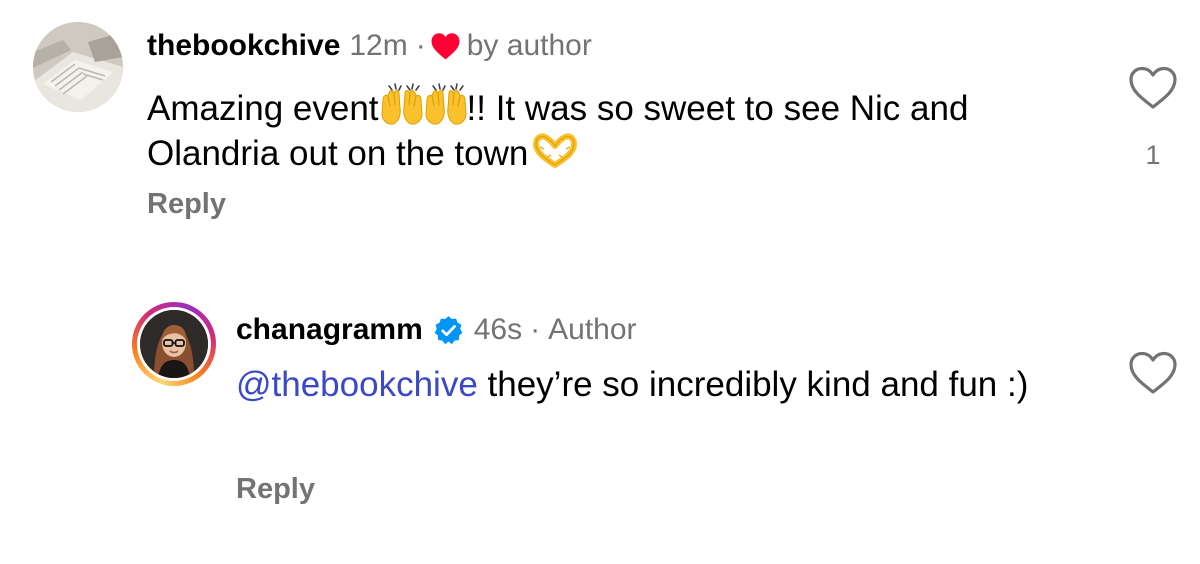  I want to click on like-count: 1, so click(1153, 155).